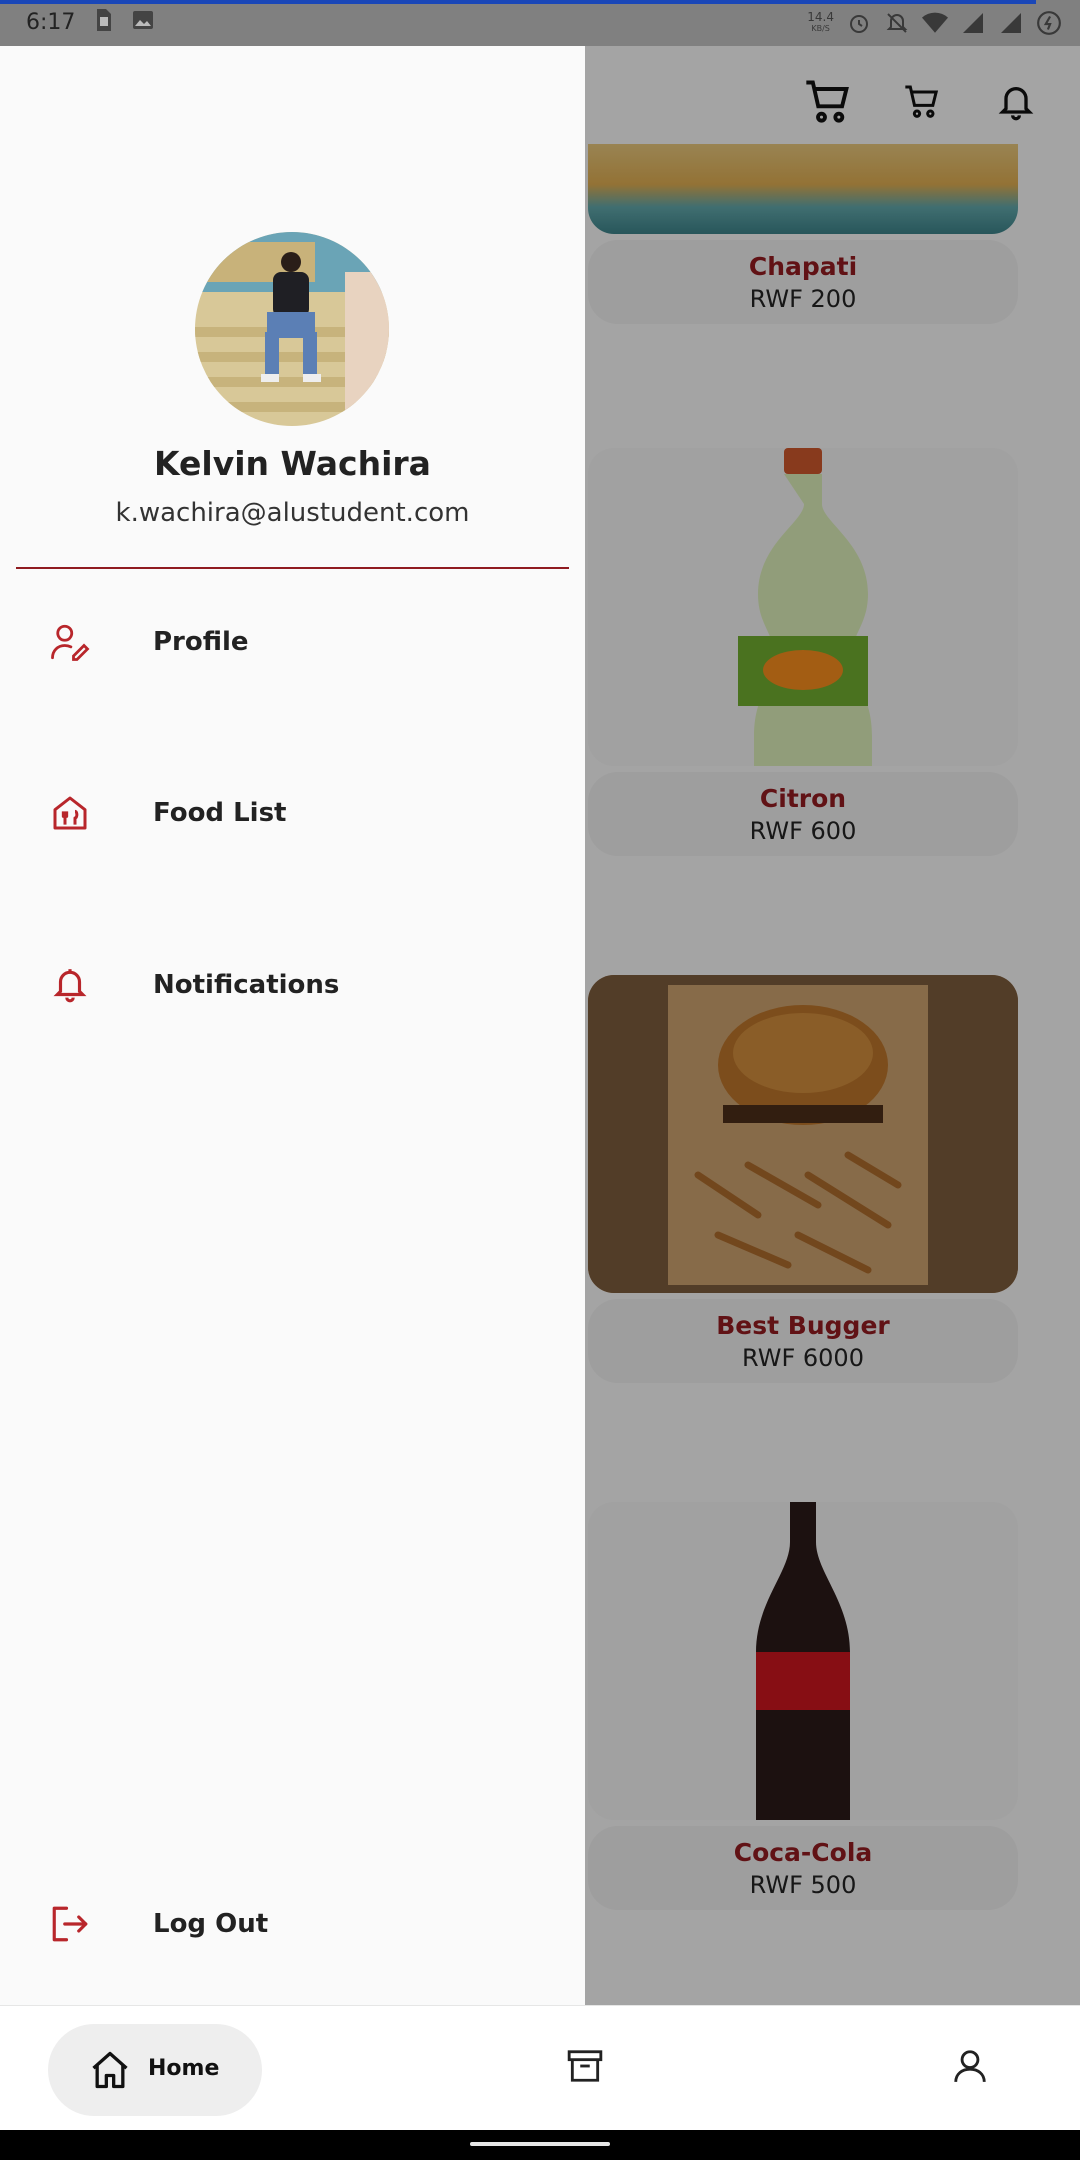 The height and width of the screenshot is (2160, 1080). What do you see at coordinates (540, 2068) in the screenshot?
I see `bottom-navigation: Home` at bounding box center [540, 2068].